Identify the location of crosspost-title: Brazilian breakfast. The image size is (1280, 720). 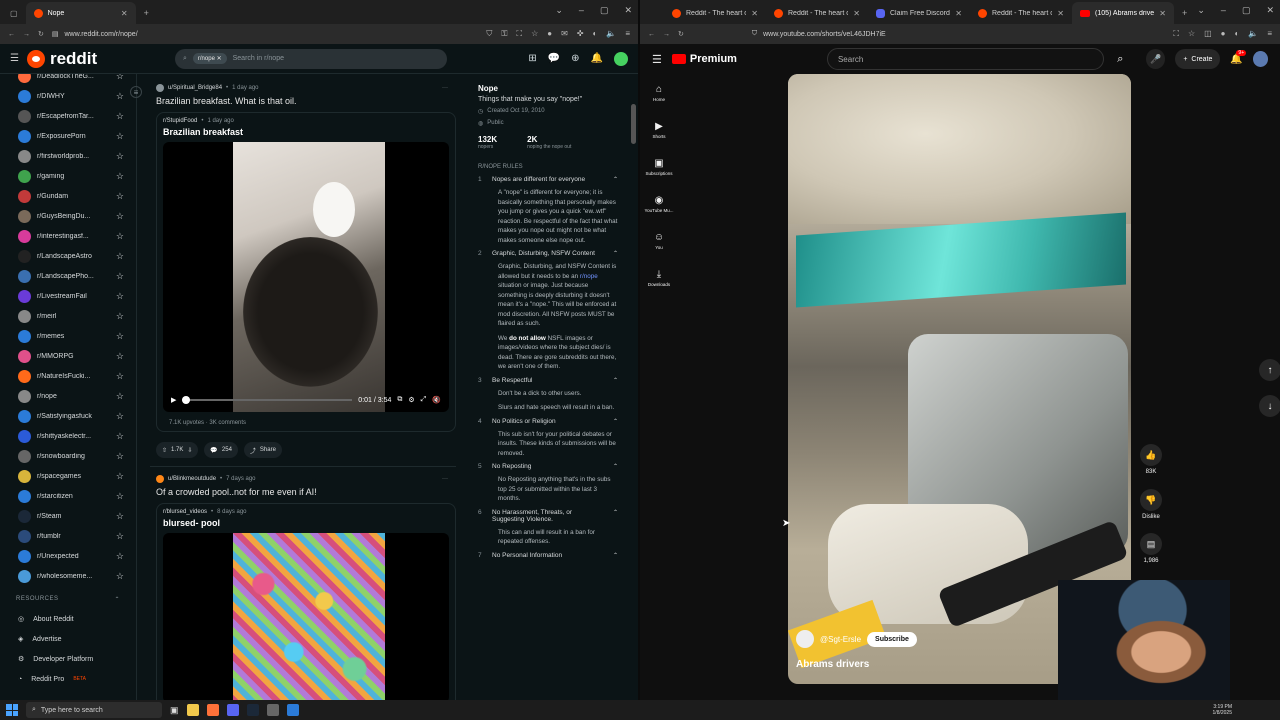
(306, 132).